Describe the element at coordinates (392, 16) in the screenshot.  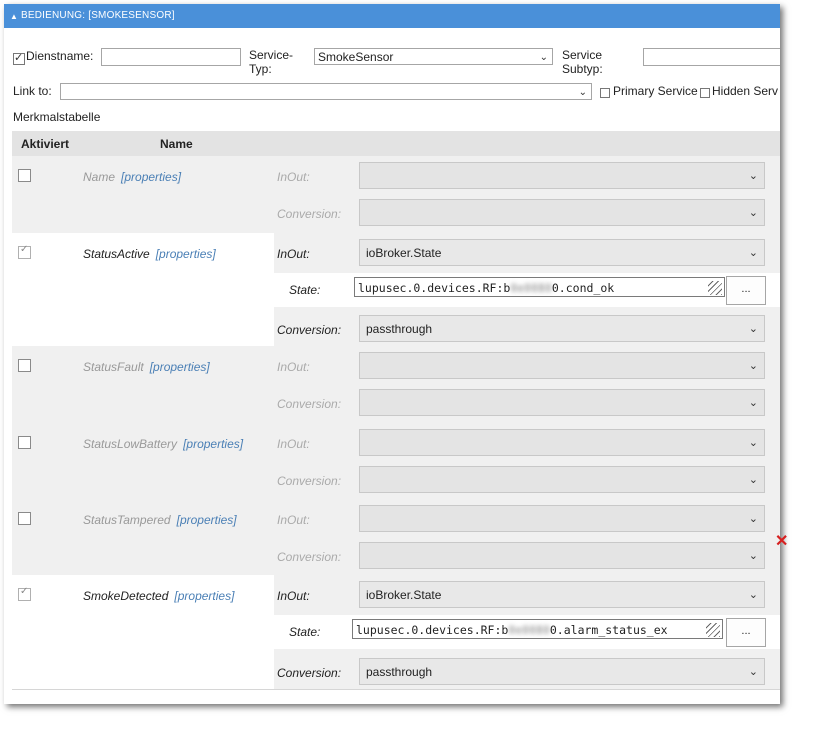
I see `panel-header: ▲ Bedienung: [SmokeSensor]` at that location.